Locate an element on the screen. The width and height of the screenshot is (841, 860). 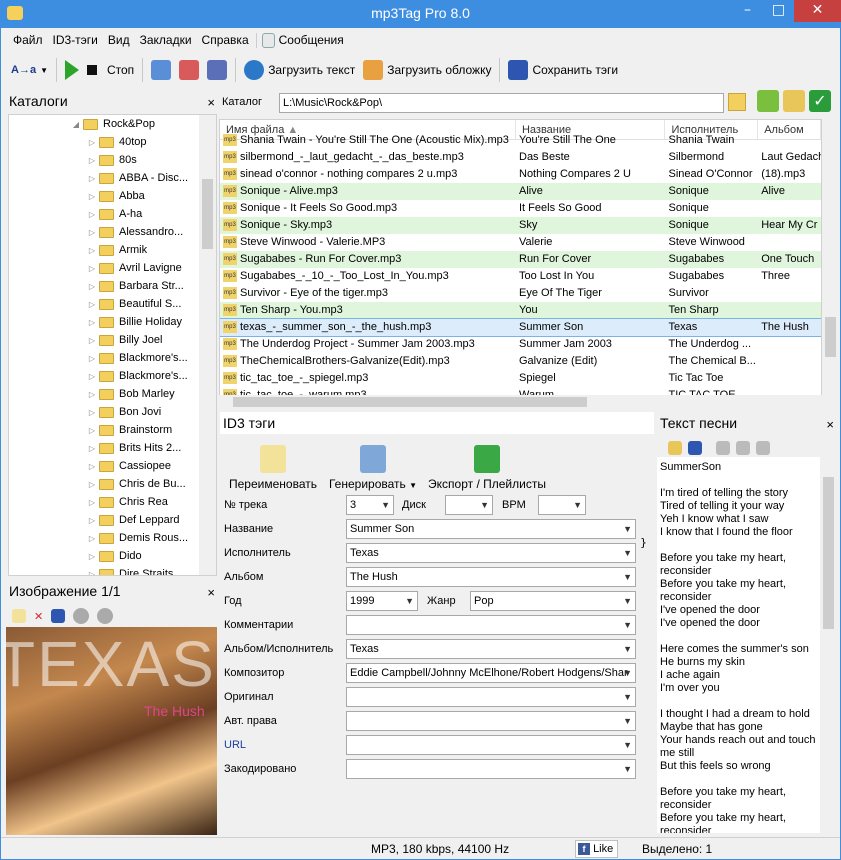
close-image-button: × is located at coordinates (211, 593).